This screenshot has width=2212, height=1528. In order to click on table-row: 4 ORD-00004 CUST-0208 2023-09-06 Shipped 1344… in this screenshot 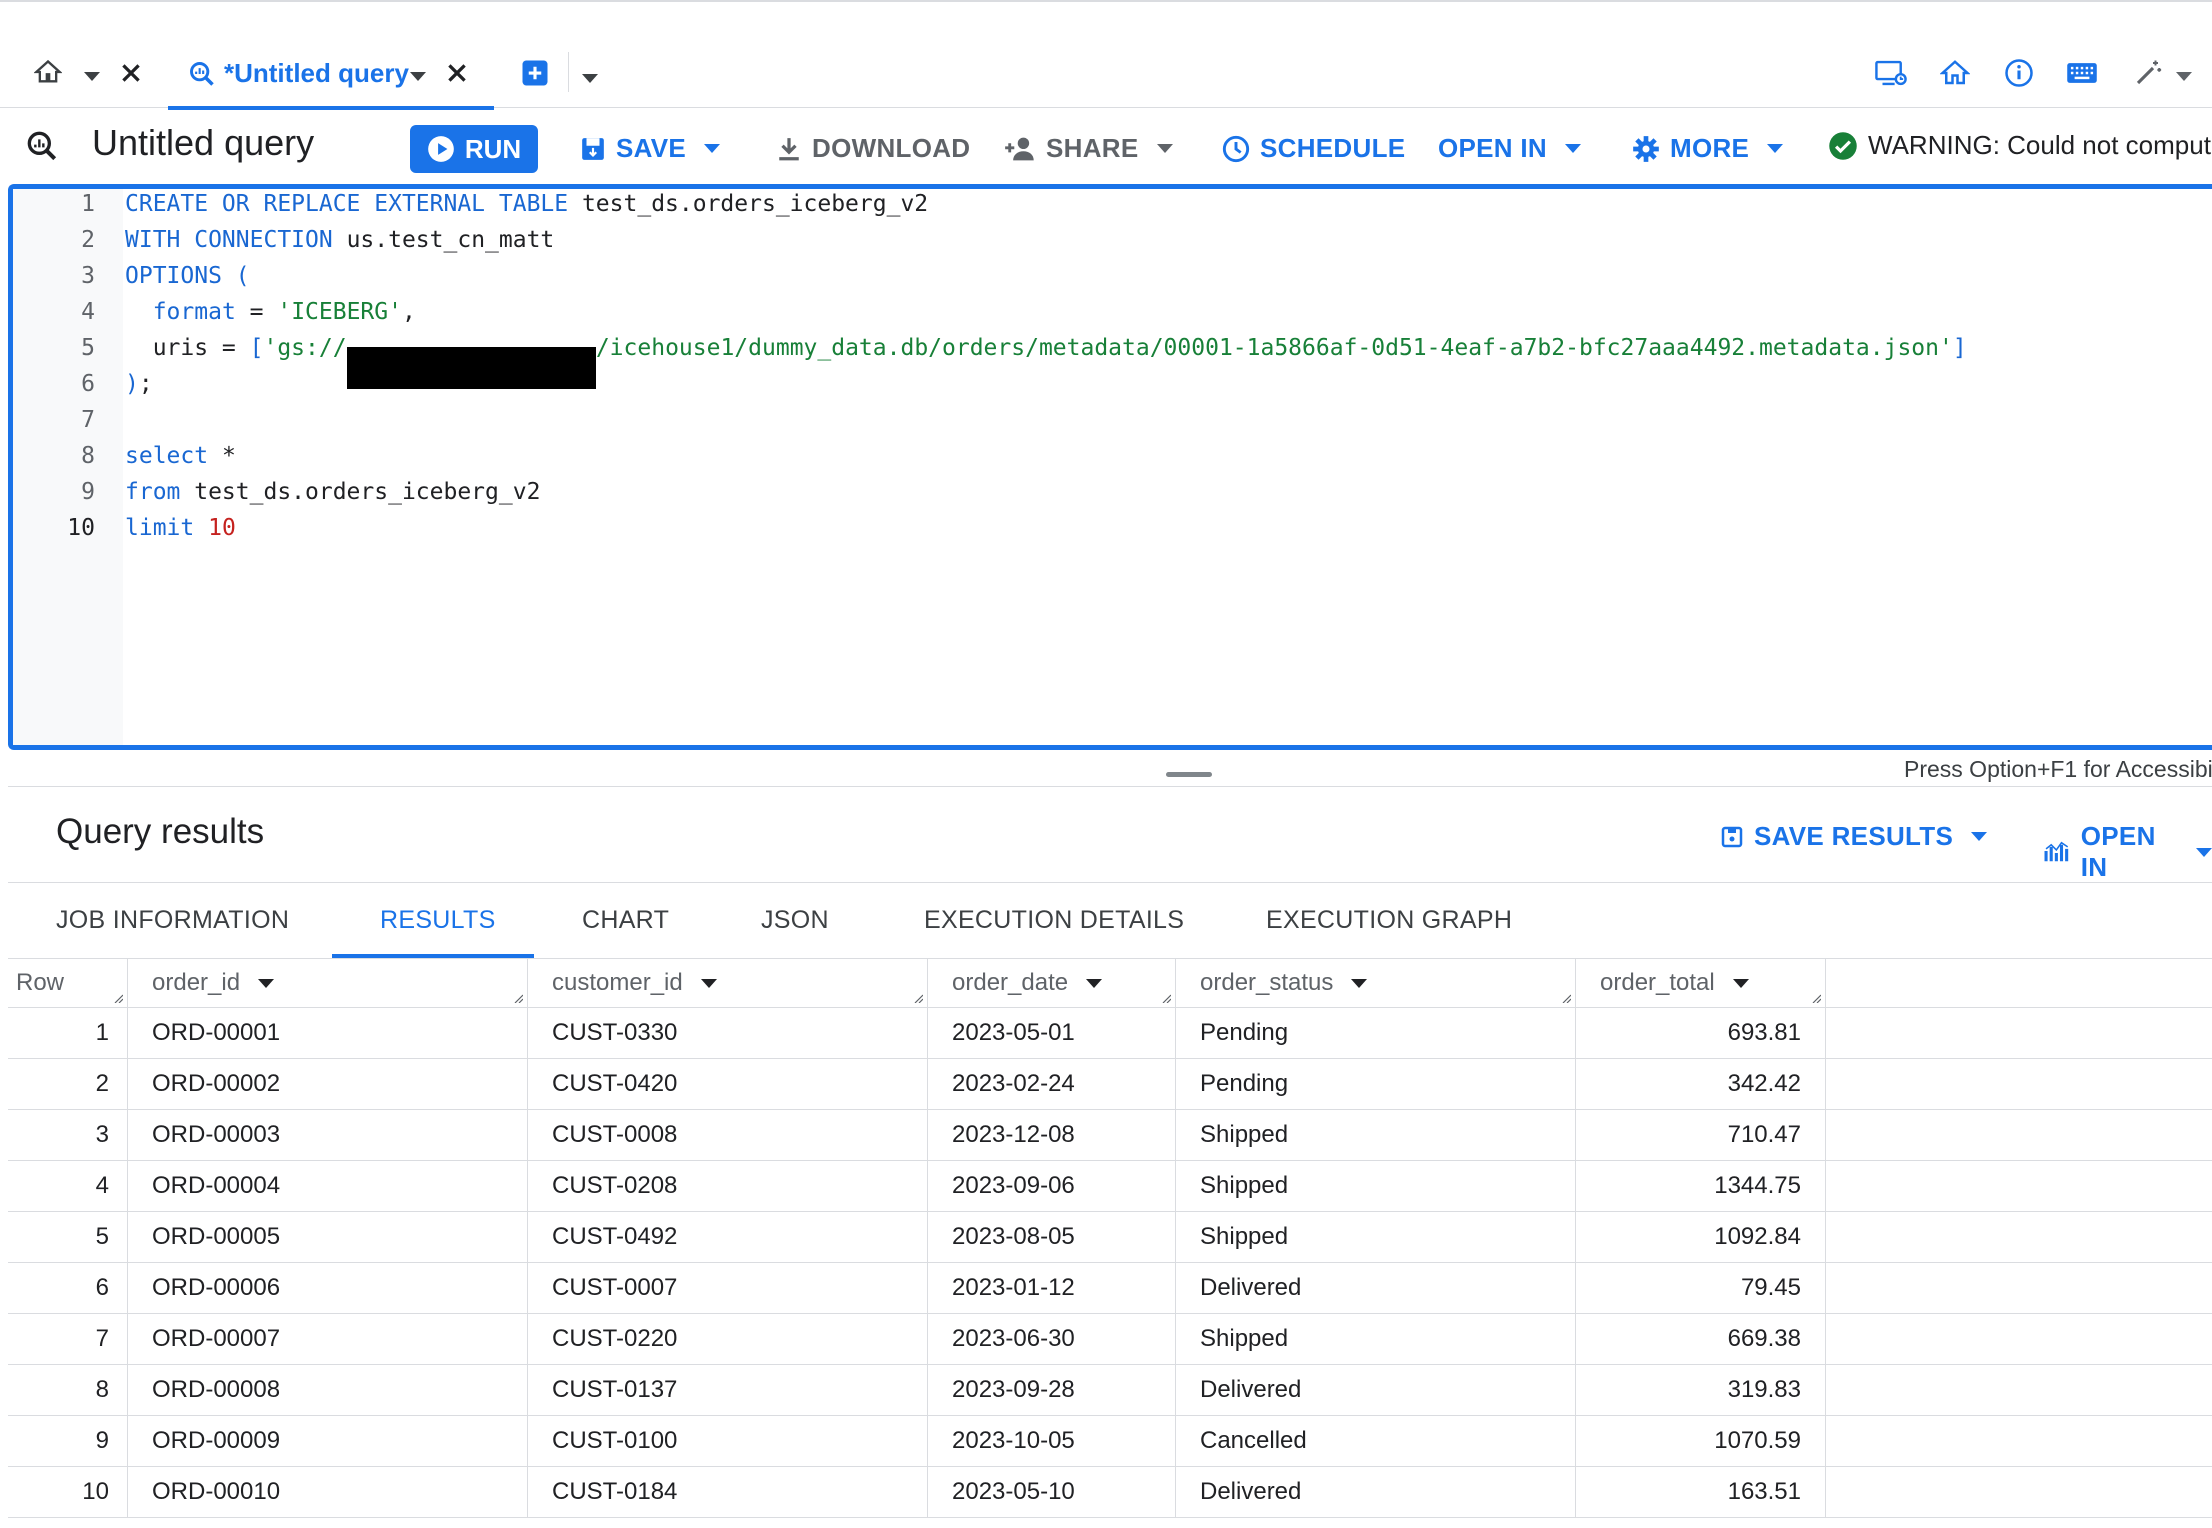, I will do `click(1110, 1186)`.